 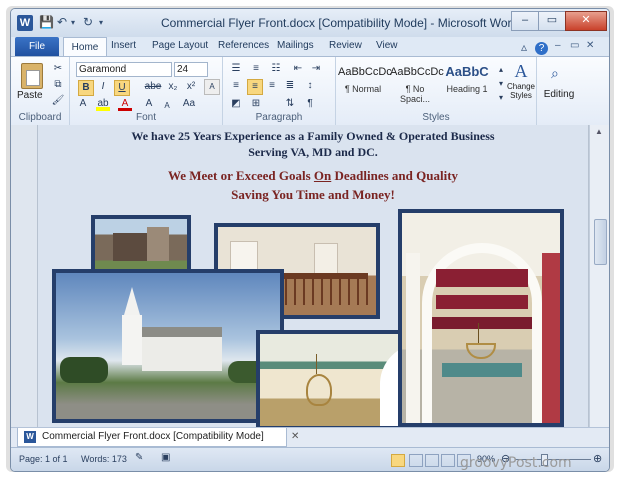 What do you see at coordinates (236, 69) in the screenshot?
I see `bullets-icon: ☰` at bounding box center [236, 69].